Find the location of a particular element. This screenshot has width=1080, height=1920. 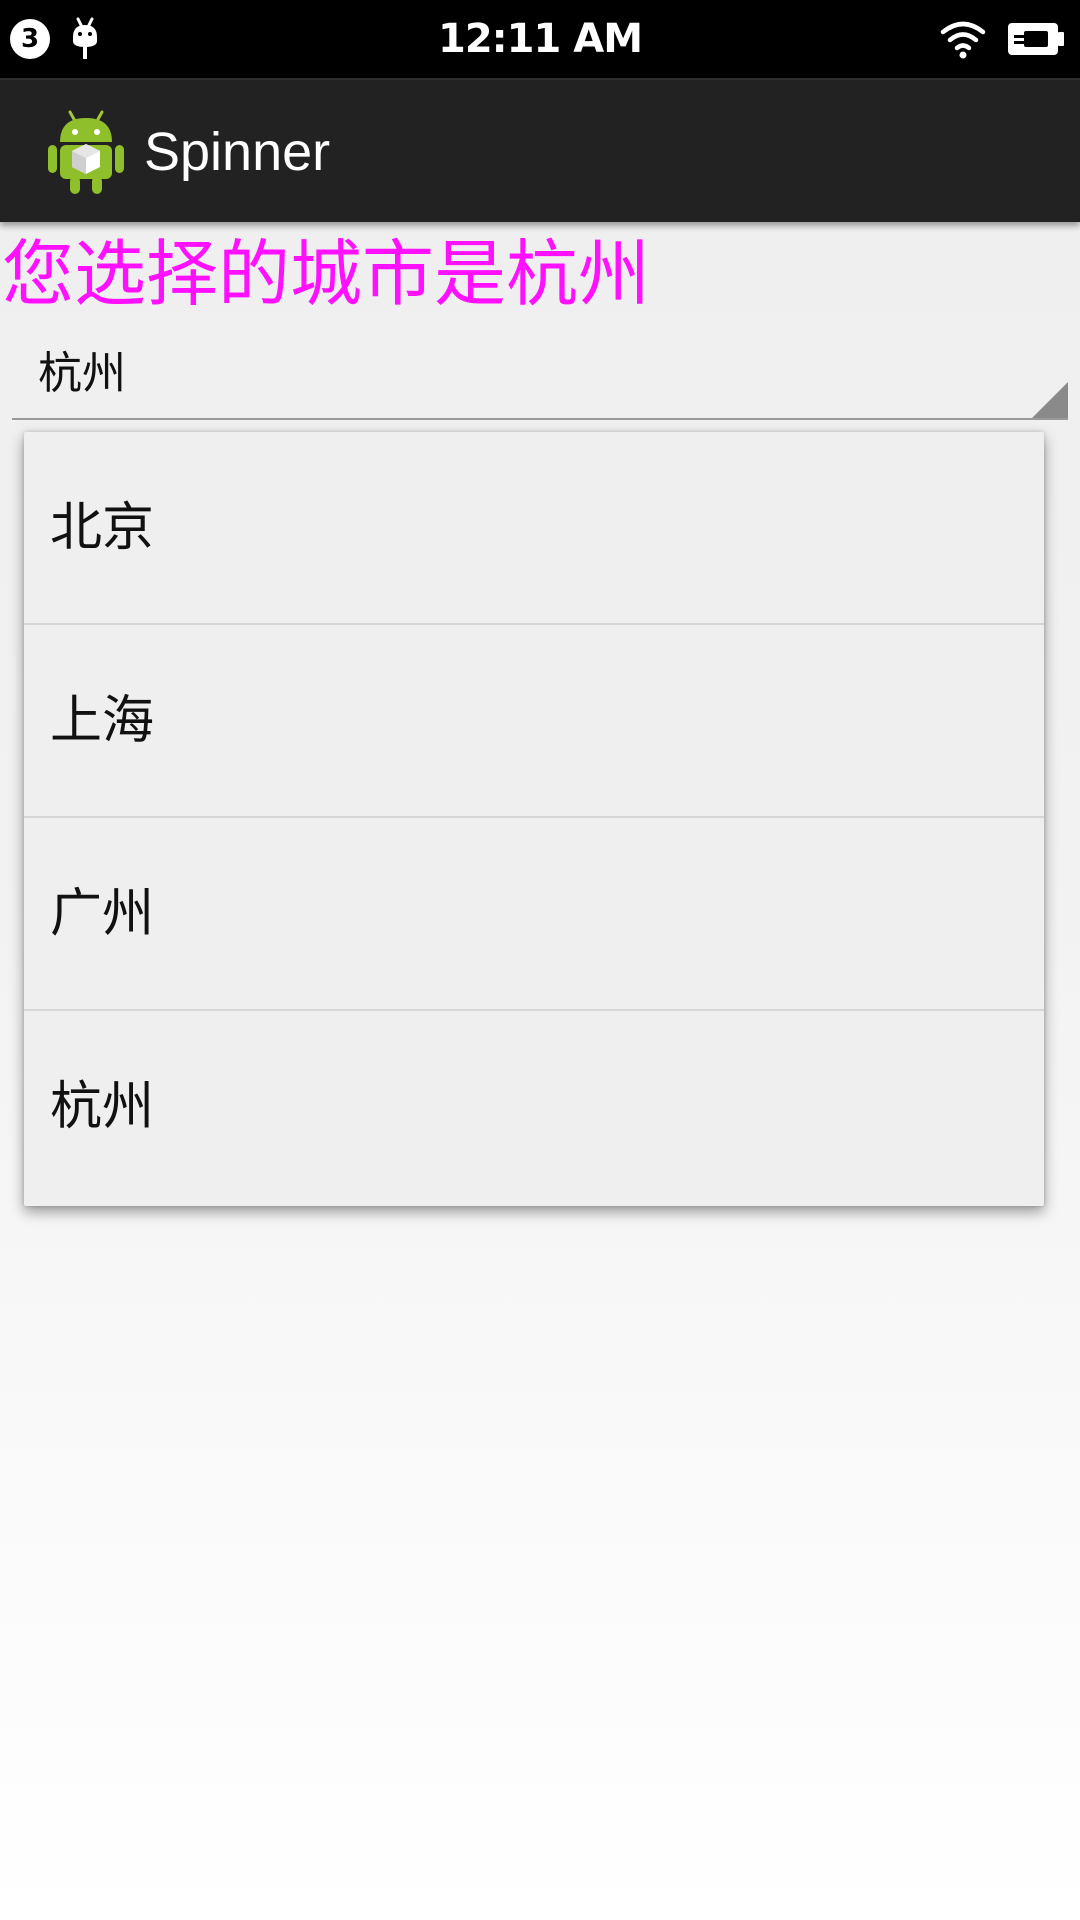

wifi-icon is located at coordinates (963, 39).